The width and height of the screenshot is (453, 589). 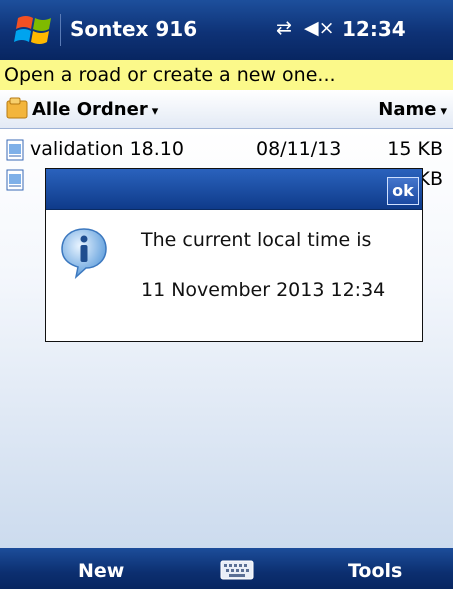 What do you see at coordinates (374, 29) in the screenshot?
I see `clock: 12:34` at bounding box center [374, 29].